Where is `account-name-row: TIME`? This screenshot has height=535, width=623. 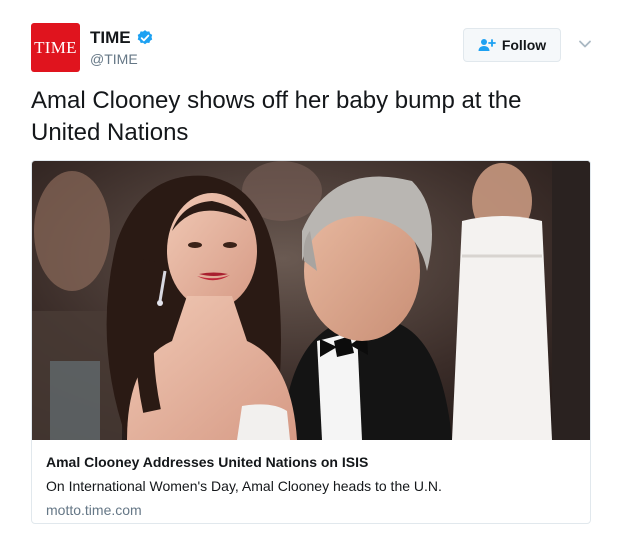 account-name-row: TIME is located at coordinates (122, 38).